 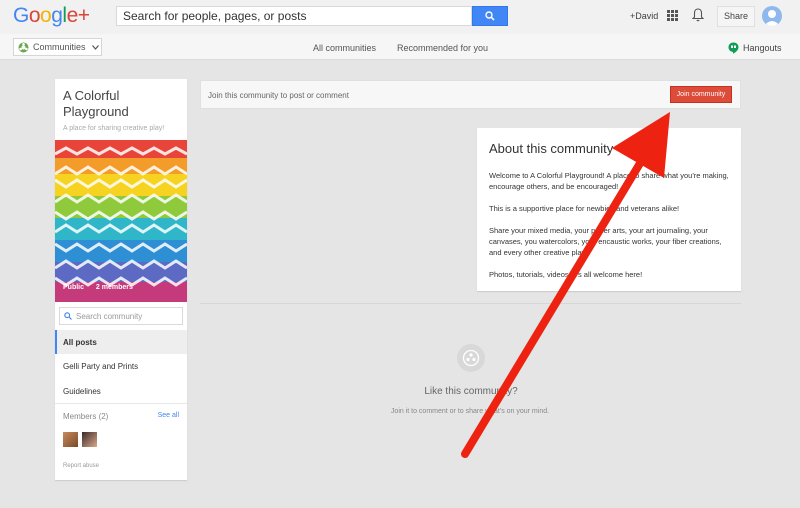 What do you see at coordinates (121, 221) in the screenshot?
I see `community-cover-image` at bounding box center [121, 221].